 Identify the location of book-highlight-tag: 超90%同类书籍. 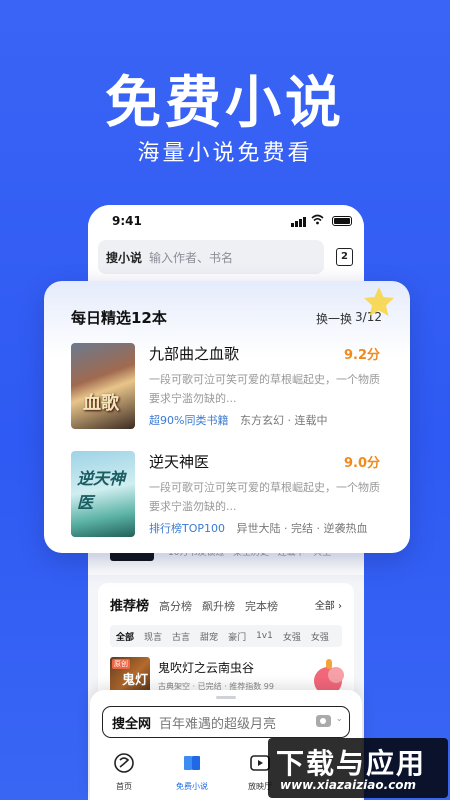
(189, 420).